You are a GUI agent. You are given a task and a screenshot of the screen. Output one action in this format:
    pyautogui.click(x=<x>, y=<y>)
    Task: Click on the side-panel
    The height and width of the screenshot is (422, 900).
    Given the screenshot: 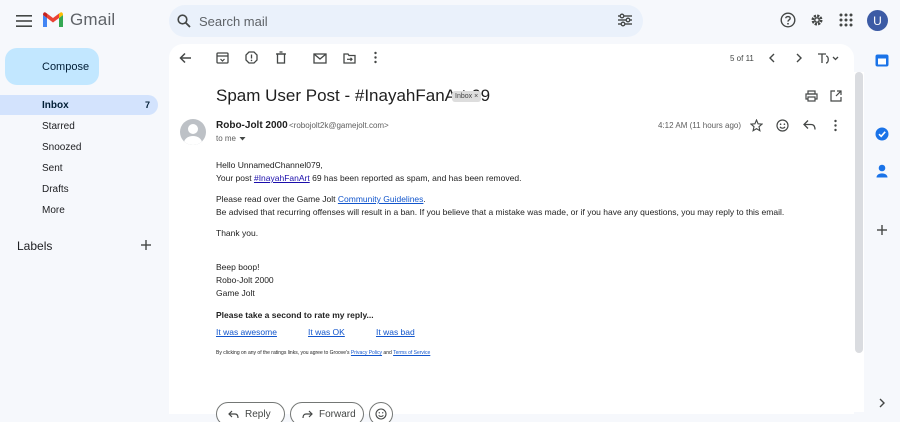 What is the action you would take?
    pyautogui.click(x=883, y=233)
    